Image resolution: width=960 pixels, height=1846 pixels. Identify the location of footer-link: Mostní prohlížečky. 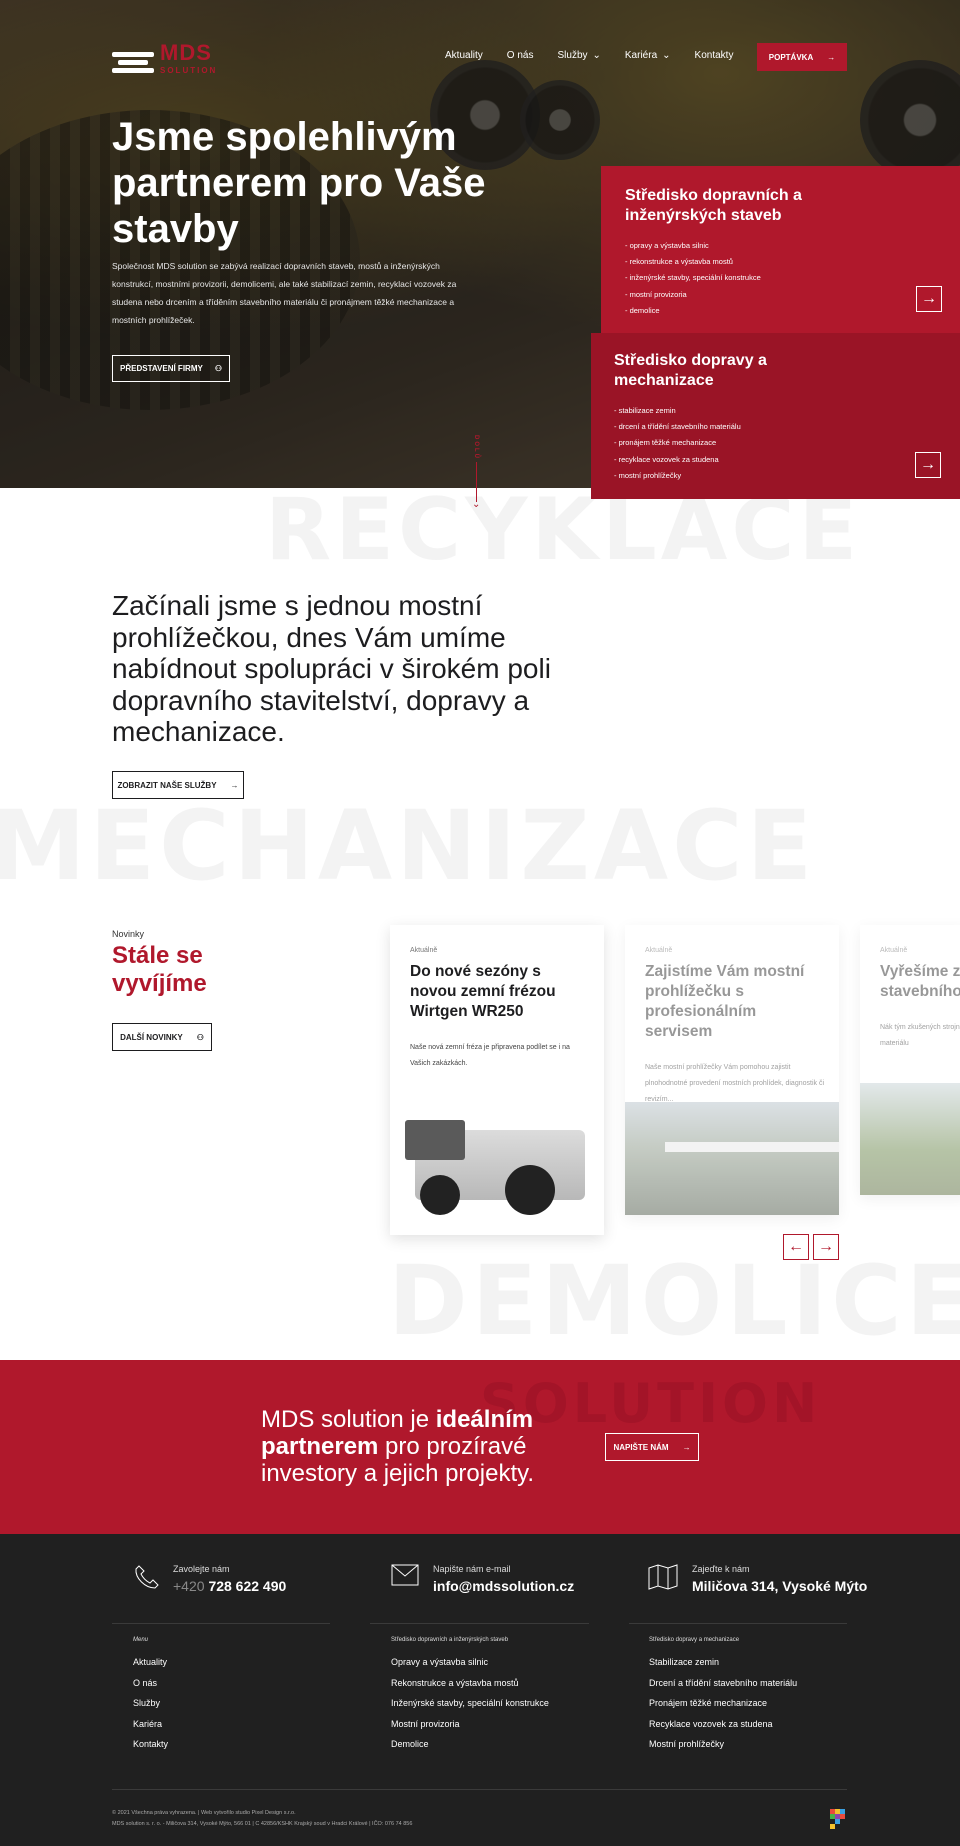
(723, 1744).